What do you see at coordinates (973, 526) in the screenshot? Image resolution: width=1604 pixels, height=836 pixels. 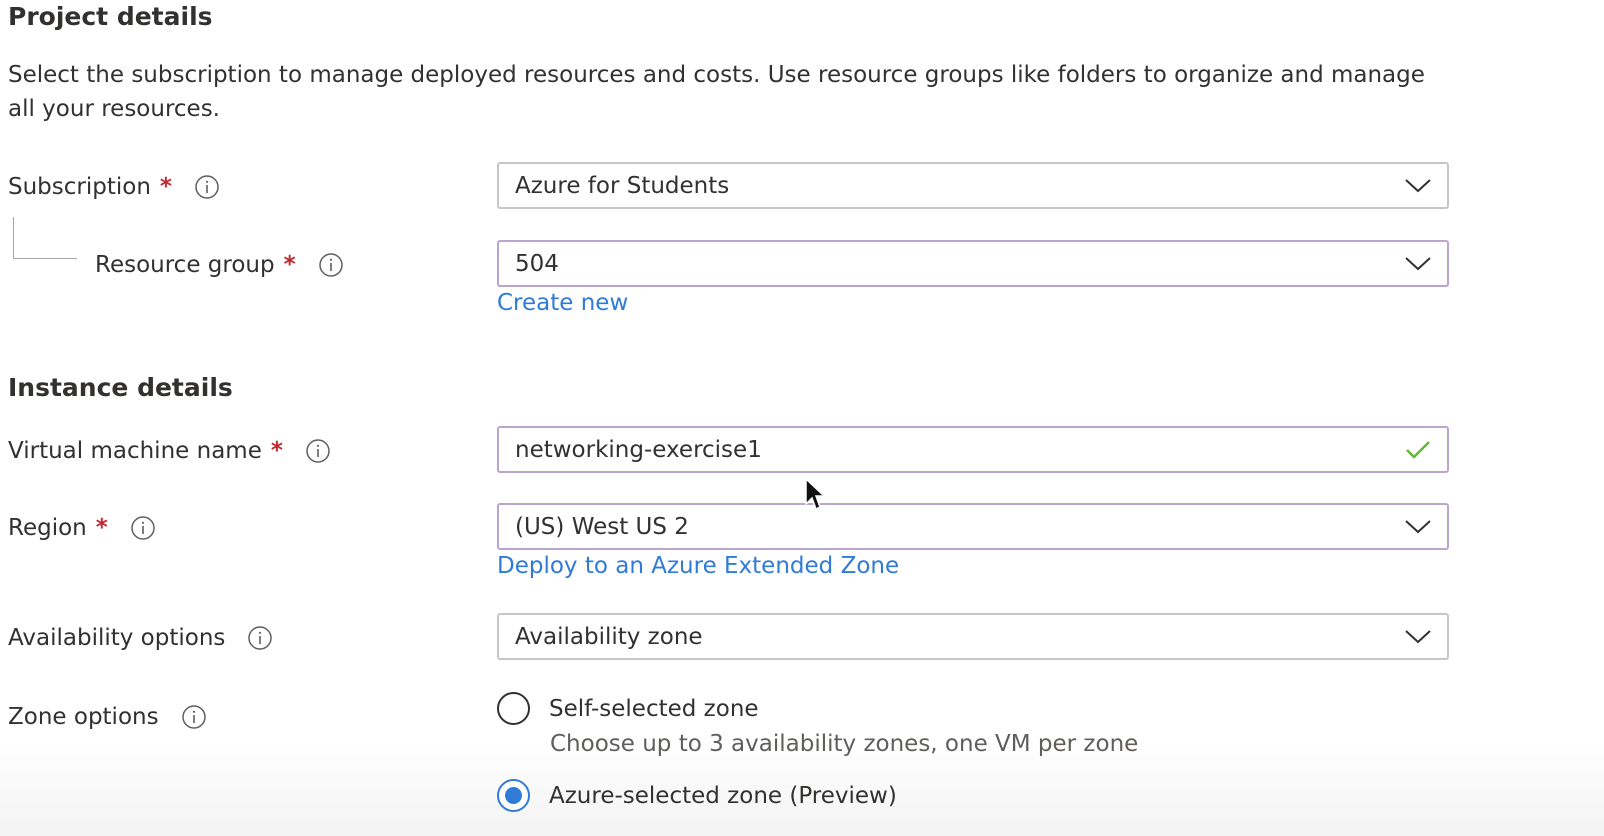 I see `region-dropdown: (US) West US 2` at bounding box center [973, 526].